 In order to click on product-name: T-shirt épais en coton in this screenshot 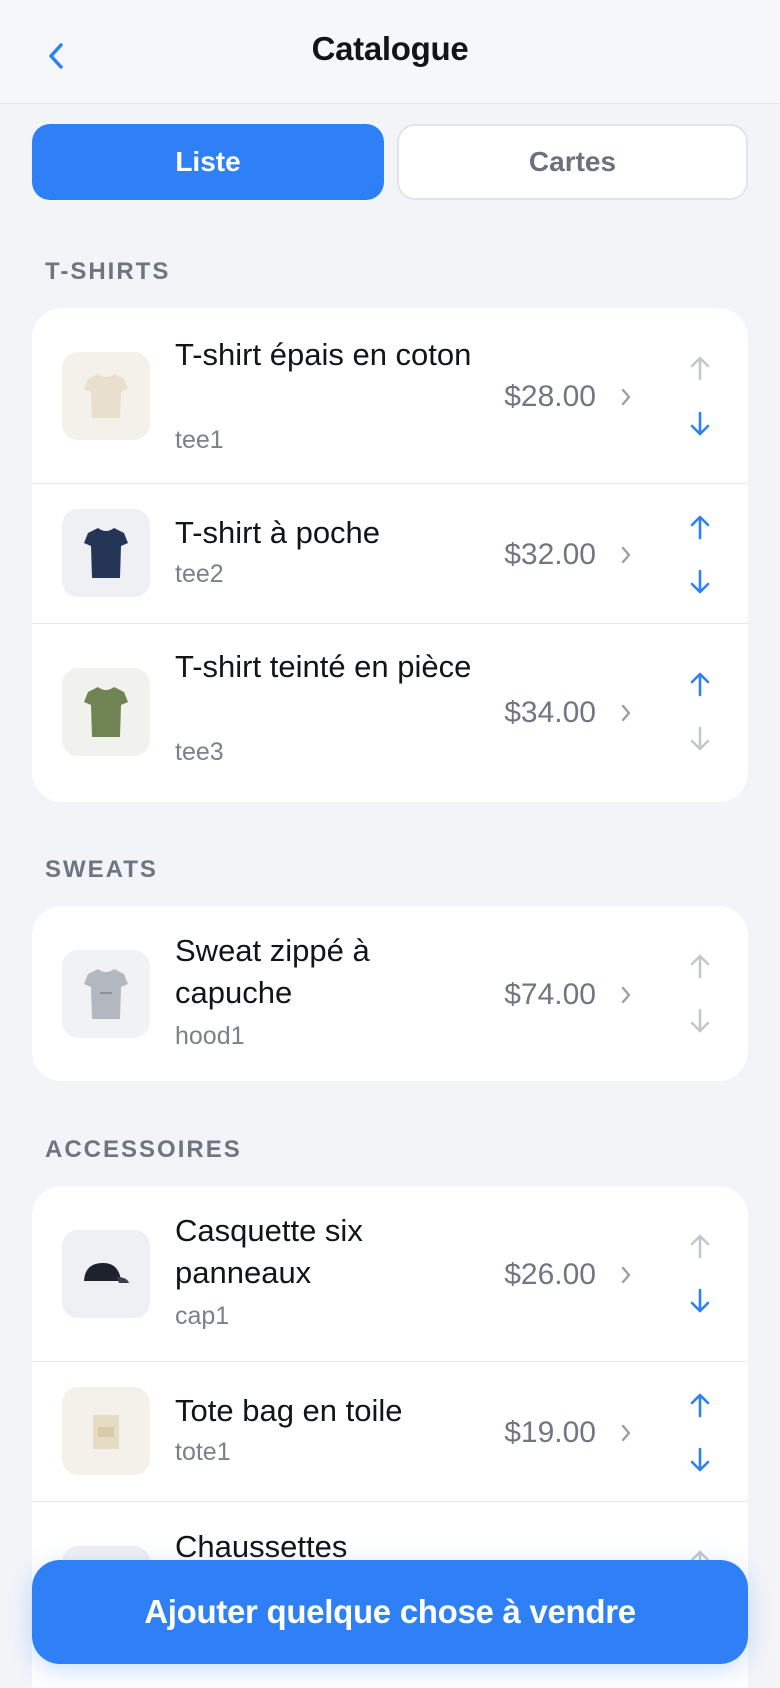, I will do `click(323, 354)`.